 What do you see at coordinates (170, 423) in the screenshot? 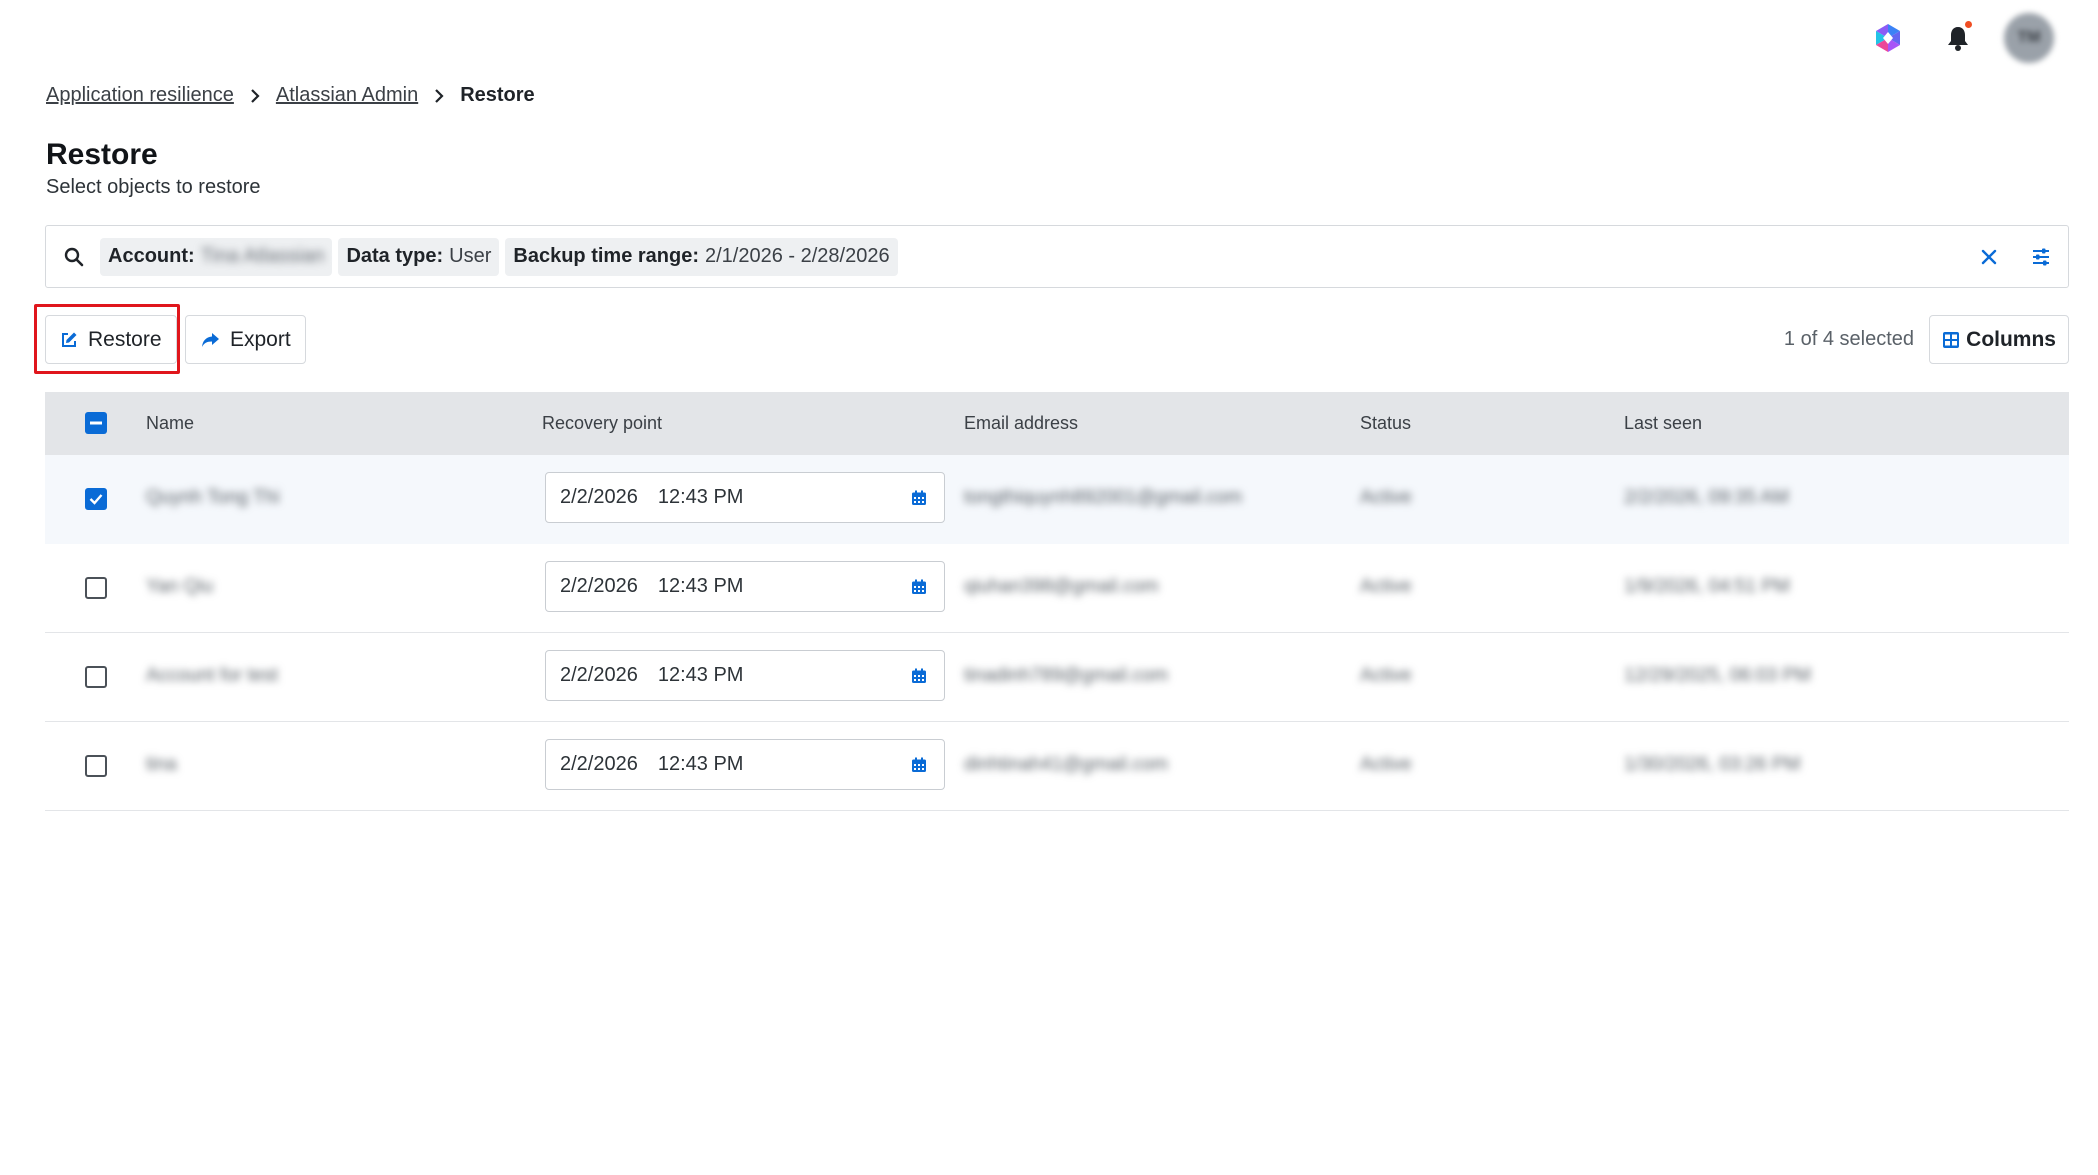
I see `column-header-name: Name` at bounding box center [170, 423].